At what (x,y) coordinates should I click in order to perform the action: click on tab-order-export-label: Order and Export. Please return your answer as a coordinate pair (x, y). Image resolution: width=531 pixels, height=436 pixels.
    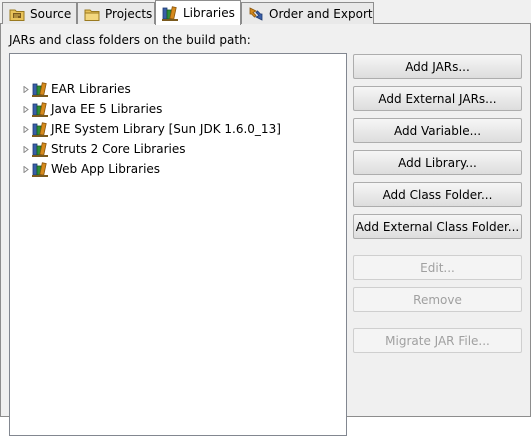
    Looking at the image, I should click on (321, 13).